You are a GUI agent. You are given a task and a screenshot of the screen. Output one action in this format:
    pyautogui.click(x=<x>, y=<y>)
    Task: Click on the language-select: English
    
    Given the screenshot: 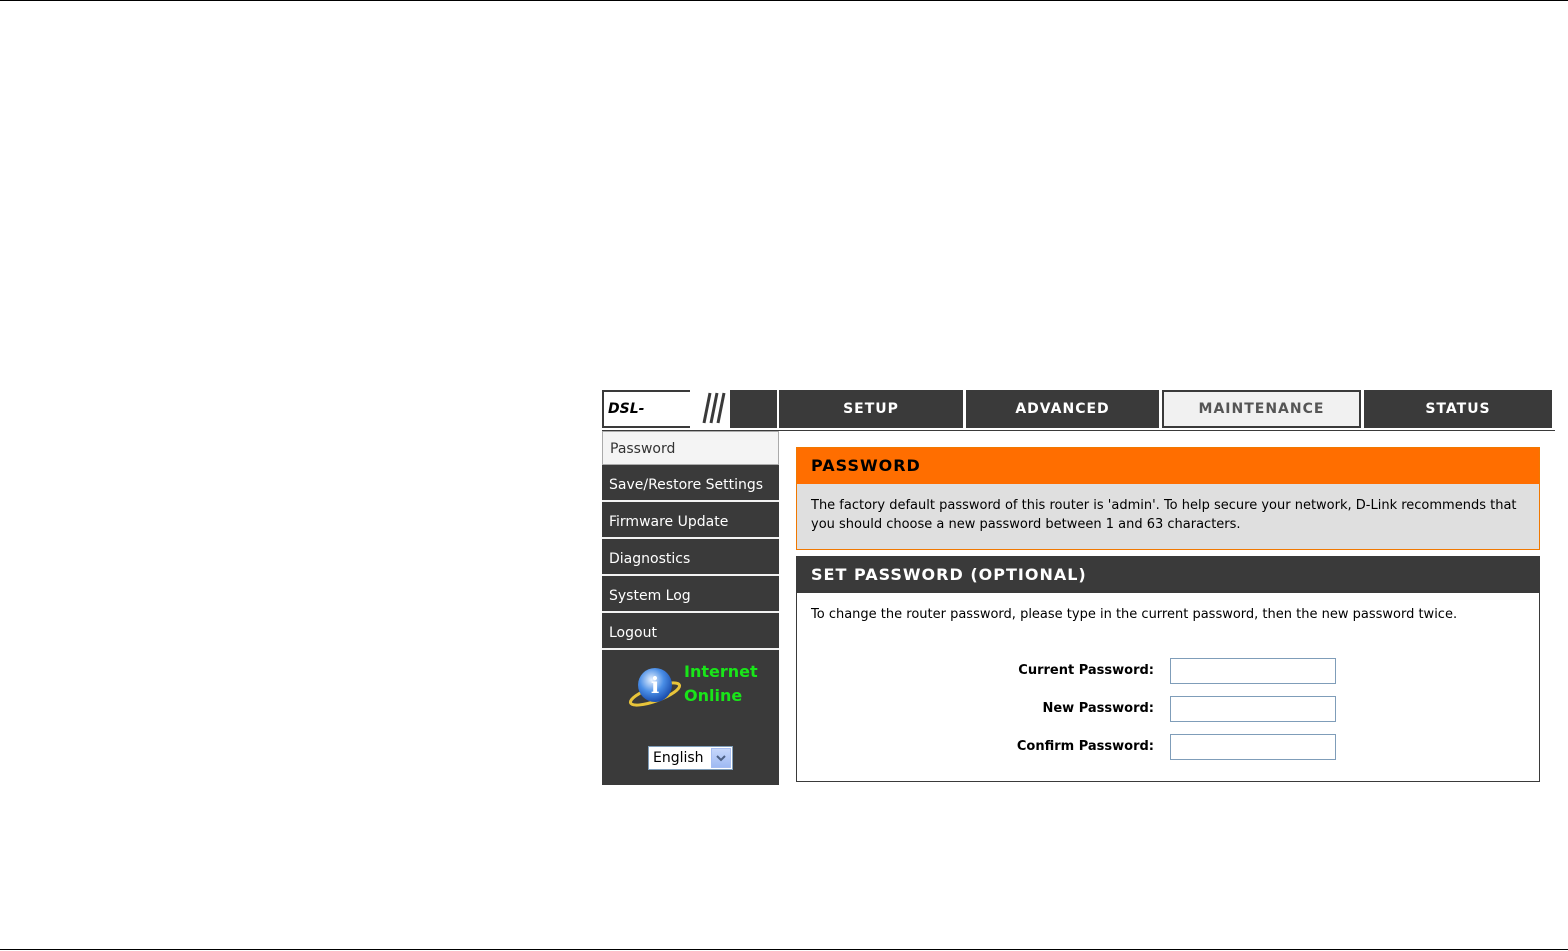 What is the action you would take?
    pyautogui.click(x=690, y=758)
    